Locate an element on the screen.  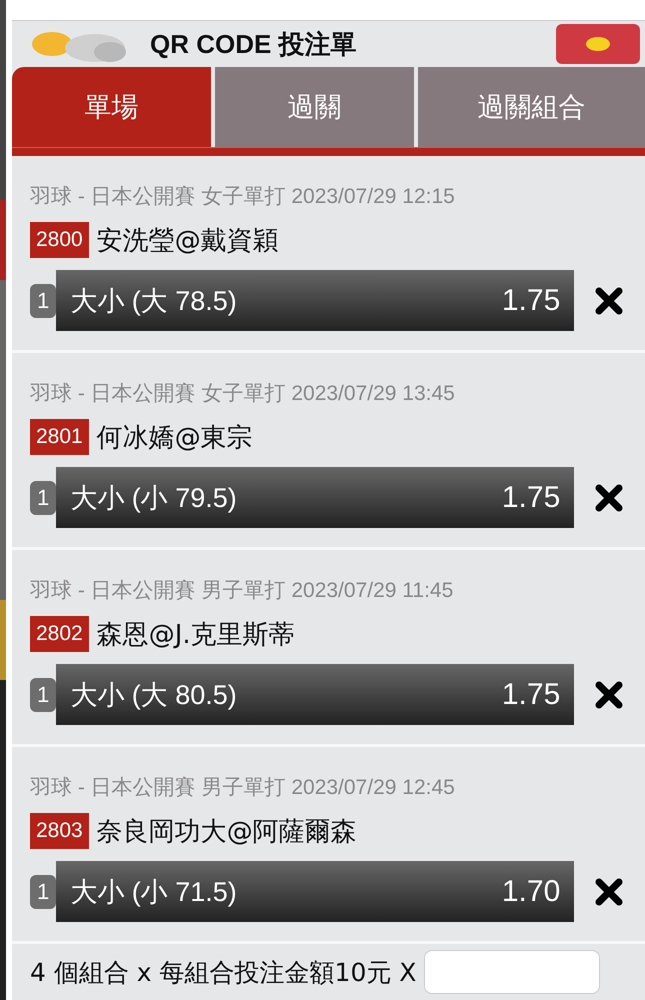
match-code: 2801 is located at coordinates (59, 437).